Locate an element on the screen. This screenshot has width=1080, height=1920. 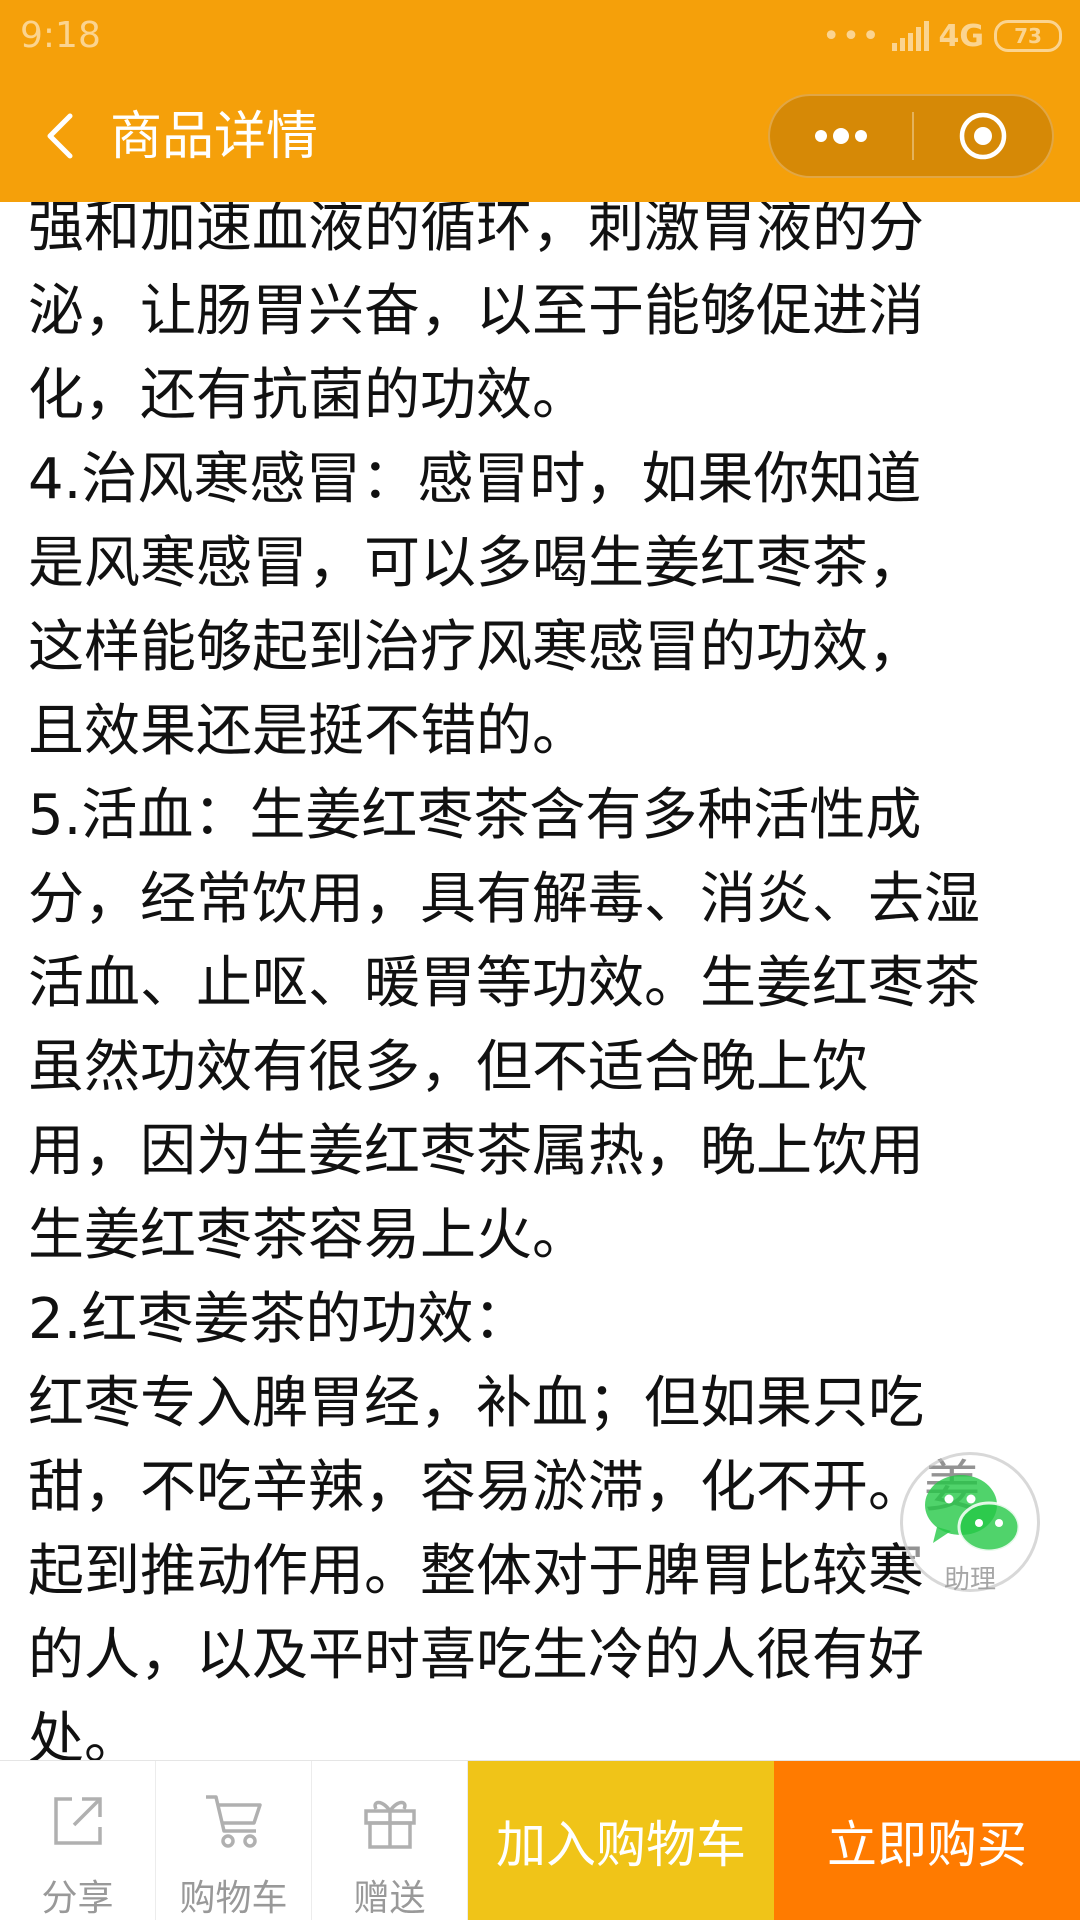
mini-program-capsule is located at coordinates (911, 136).